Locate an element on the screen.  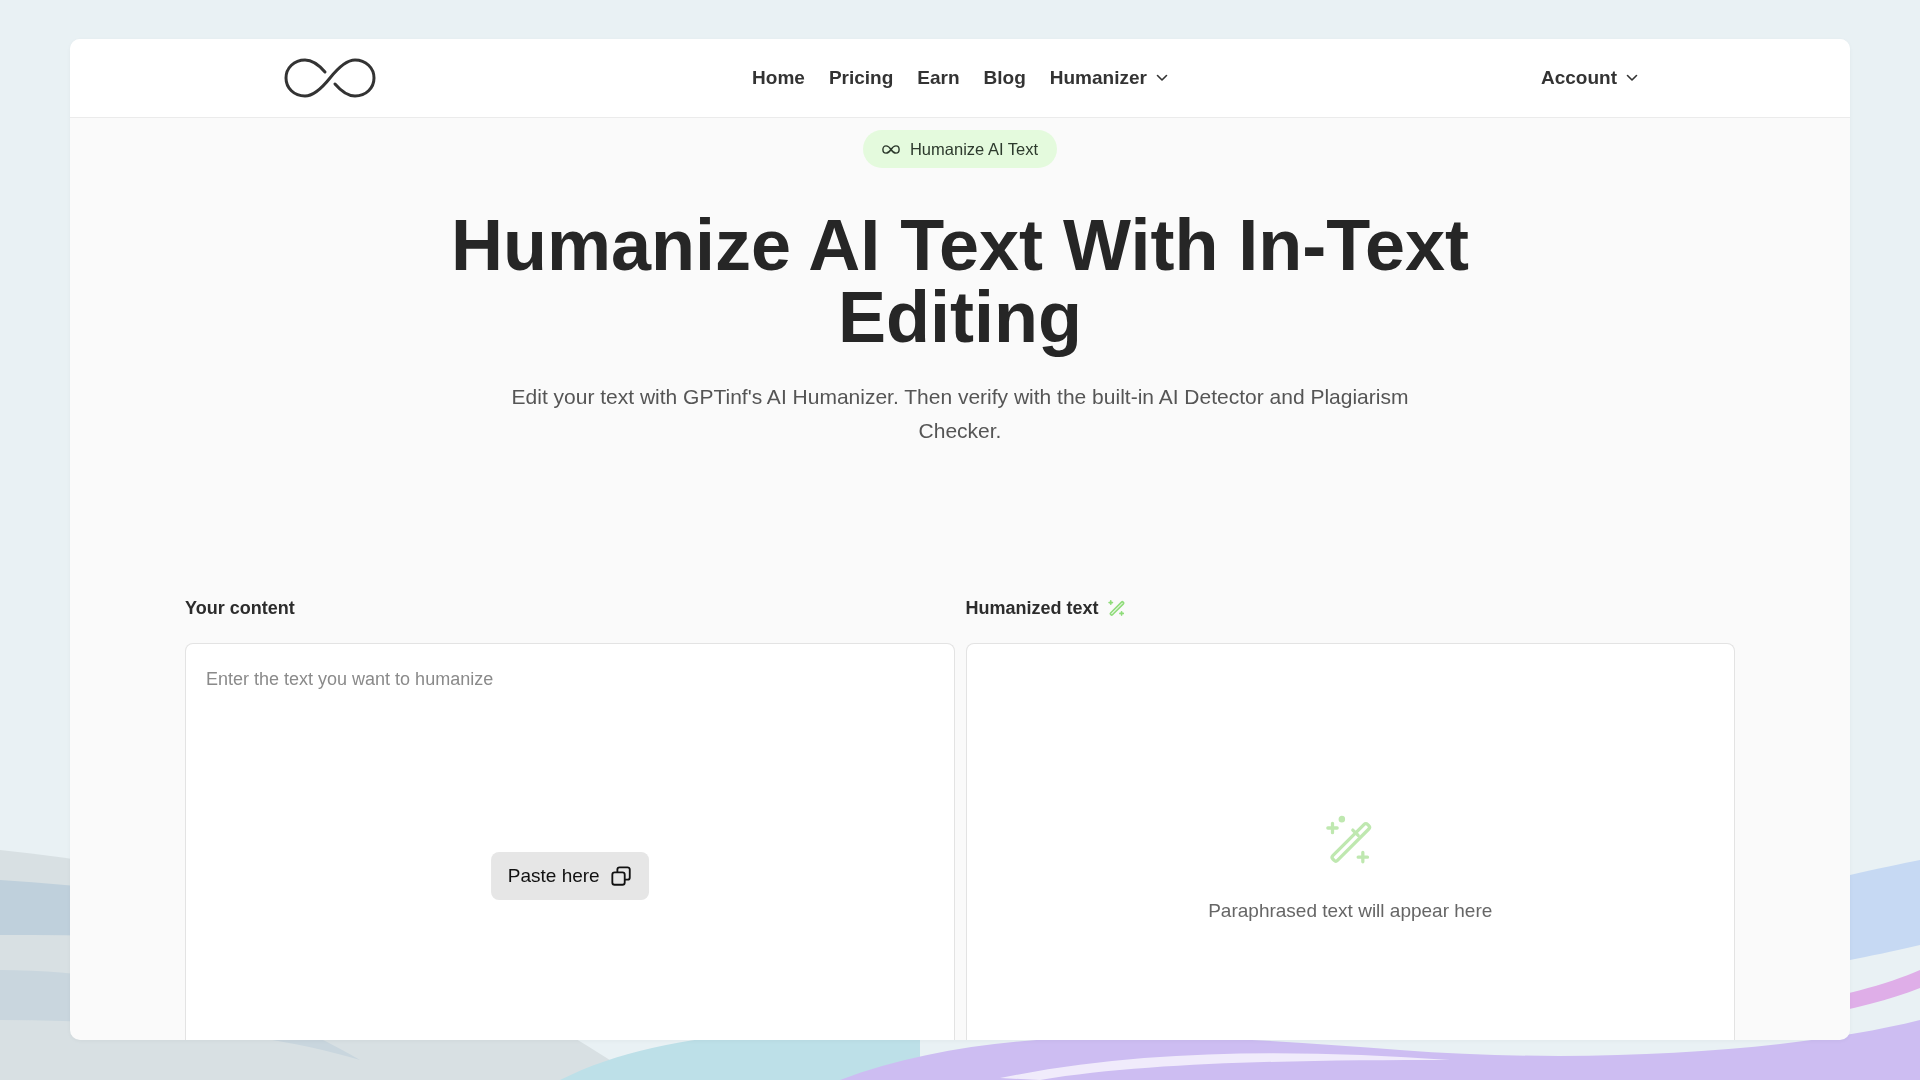
nav-link: Blog is located at coordinates (1004, 78).